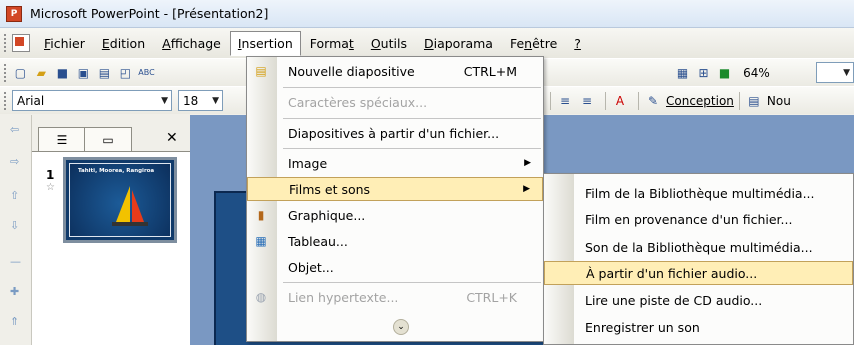 The width and height of the screenshot is (854, 345). Describe the element at coordinates (62, 139) in the screenshot. I see `tab-outline: ☰` at that location.